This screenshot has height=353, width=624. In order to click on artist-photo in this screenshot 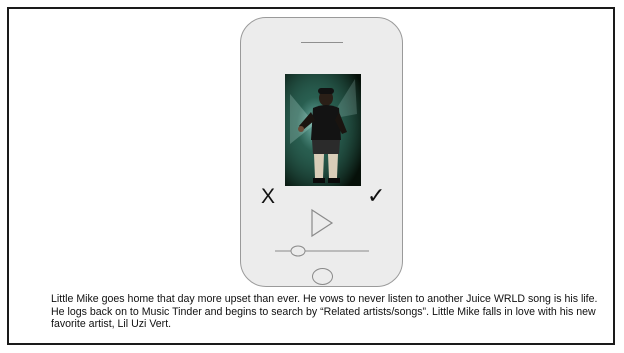, I will do `click(323, 130)`.